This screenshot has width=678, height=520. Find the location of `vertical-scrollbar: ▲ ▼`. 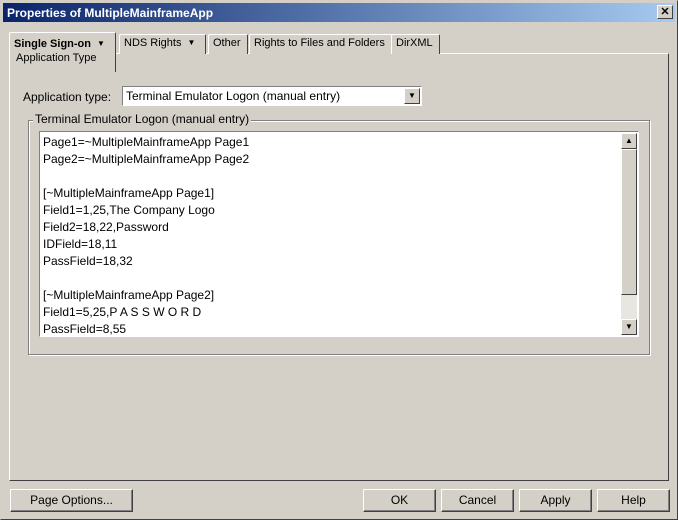

vertical-scrollbar: ▲ ▼ is located at coordinates (629, 234).